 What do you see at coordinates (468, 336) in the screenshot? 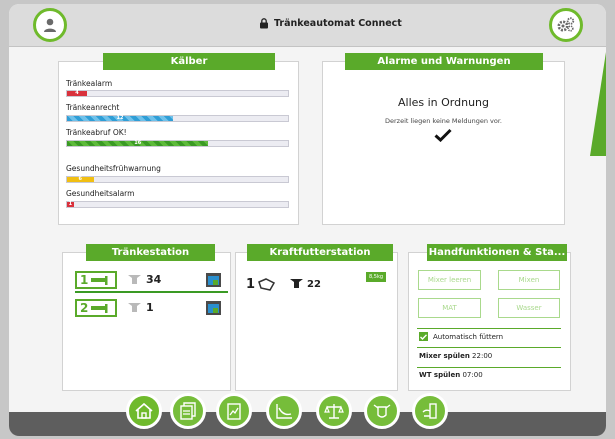
I see `auto-feed-label: Automatisch füttern` at bounding box center [468, 336].